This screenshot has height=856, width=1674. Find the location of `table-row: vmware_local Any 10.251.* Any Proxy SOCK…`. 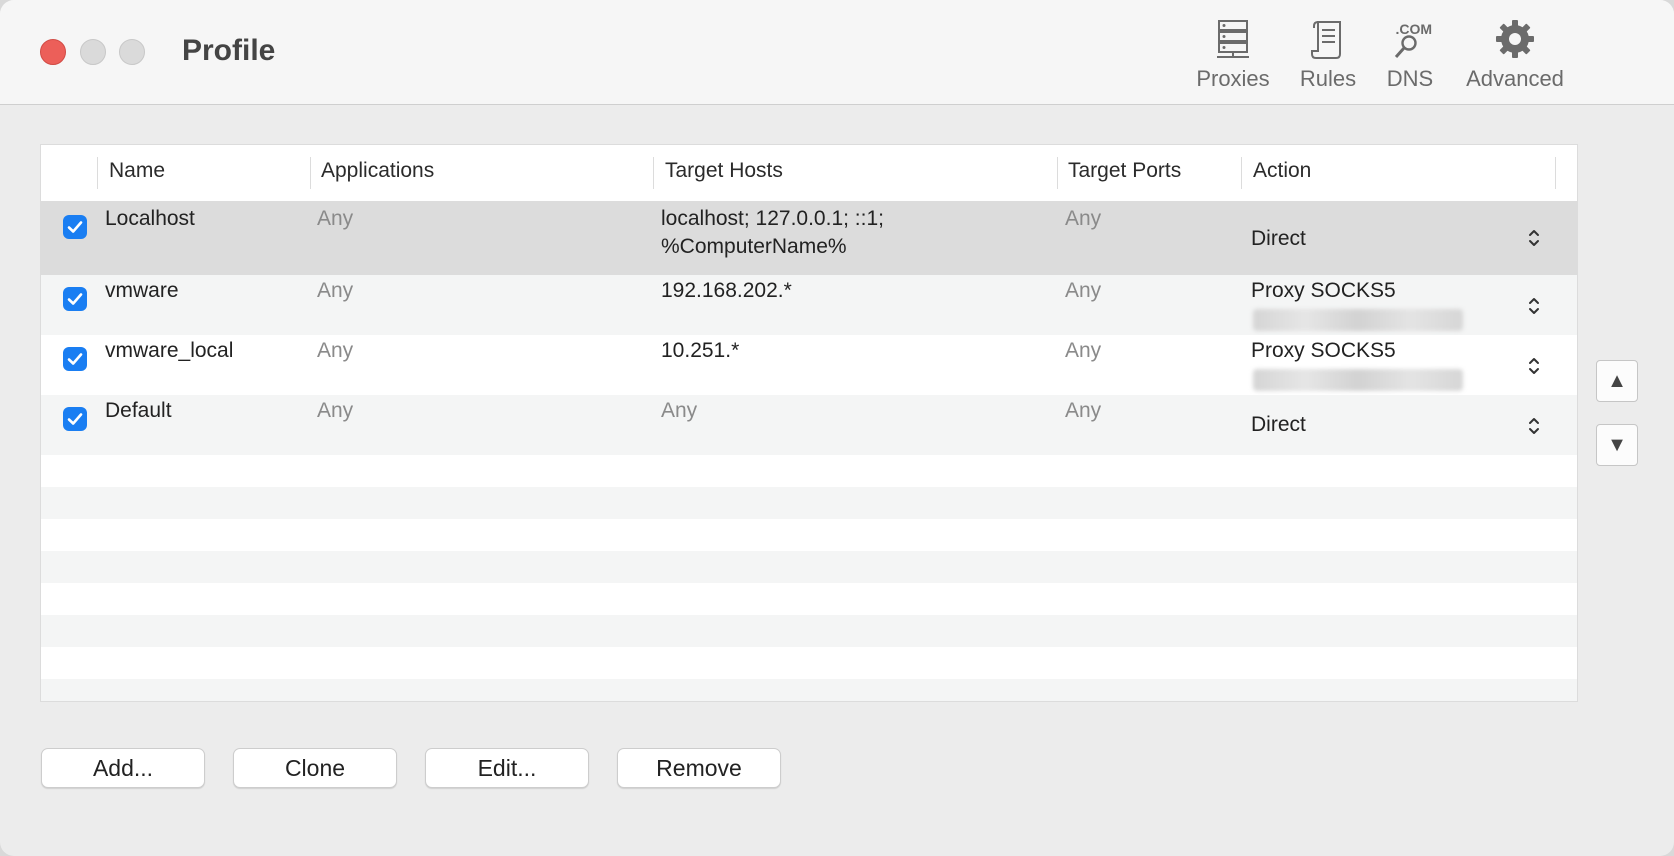

table-row: vmware_local Any 10.251.* Any Proxy SOCK… is located at coordinates (809, 365).